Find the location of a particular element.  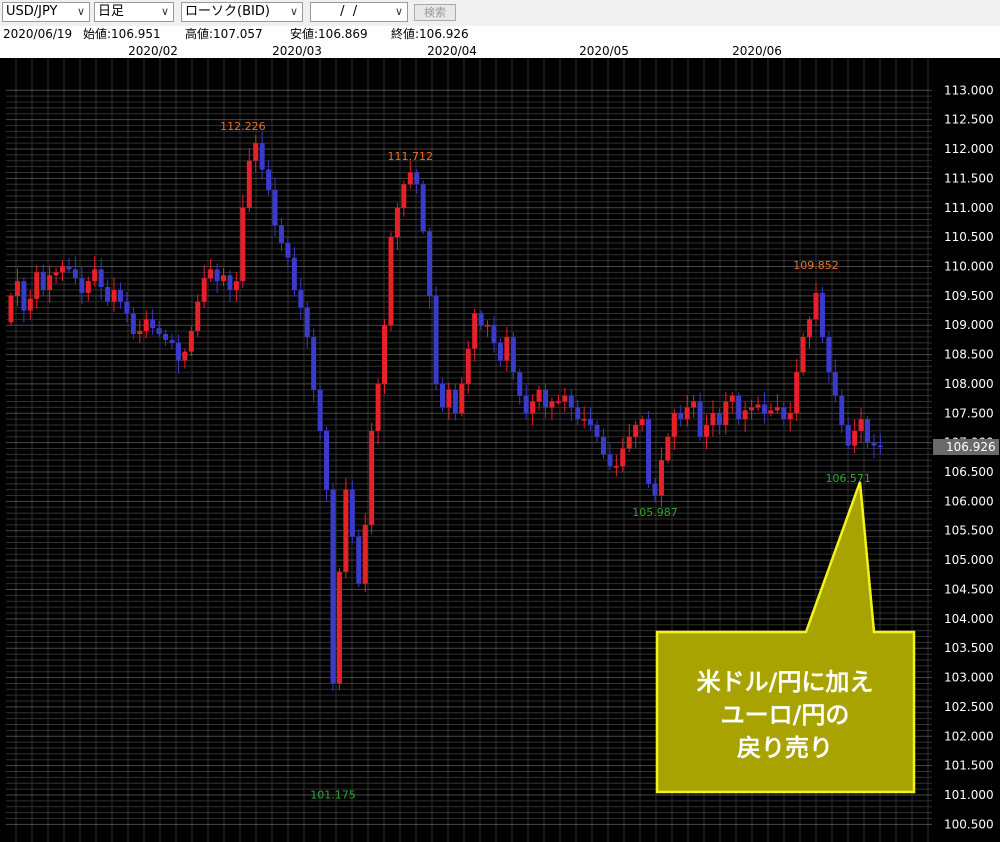

toolbar: USD/JPY ∨ 日足 ∨ ローソク(BID) ∨ / / ∨ 検索 is located at coordinates (500, 13).